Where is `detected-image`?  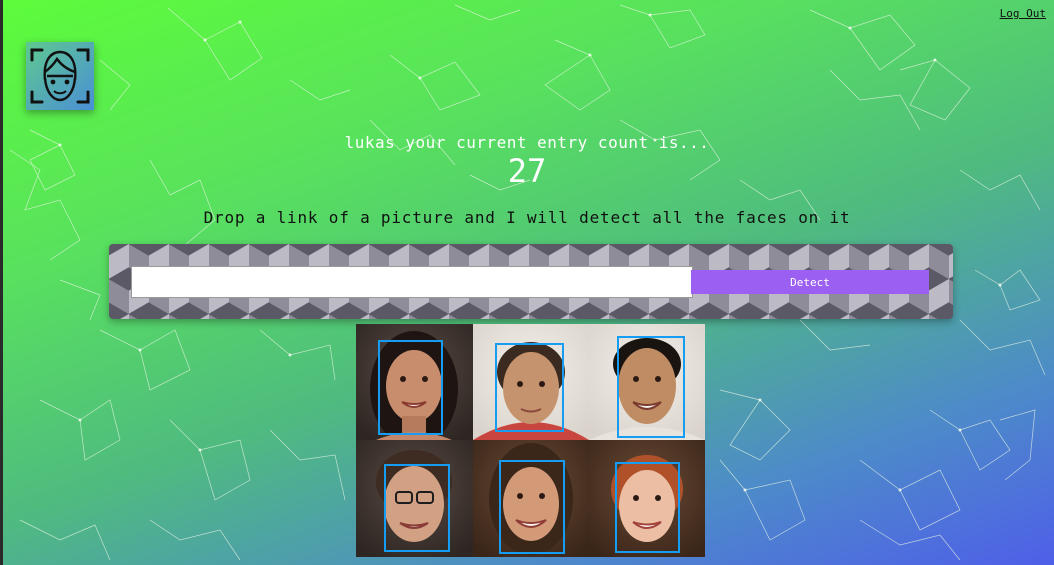 detected-image is located at coordinates (530, 440).